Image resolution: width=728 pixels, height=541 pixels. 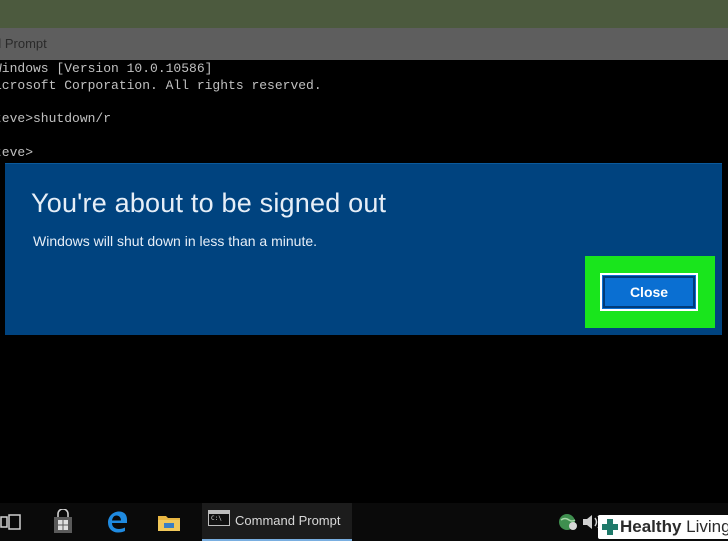 What do you see at coordinates (169, 522) in the screenshot?
I see `file-explorer-icon` at bounding box center [169, 522].